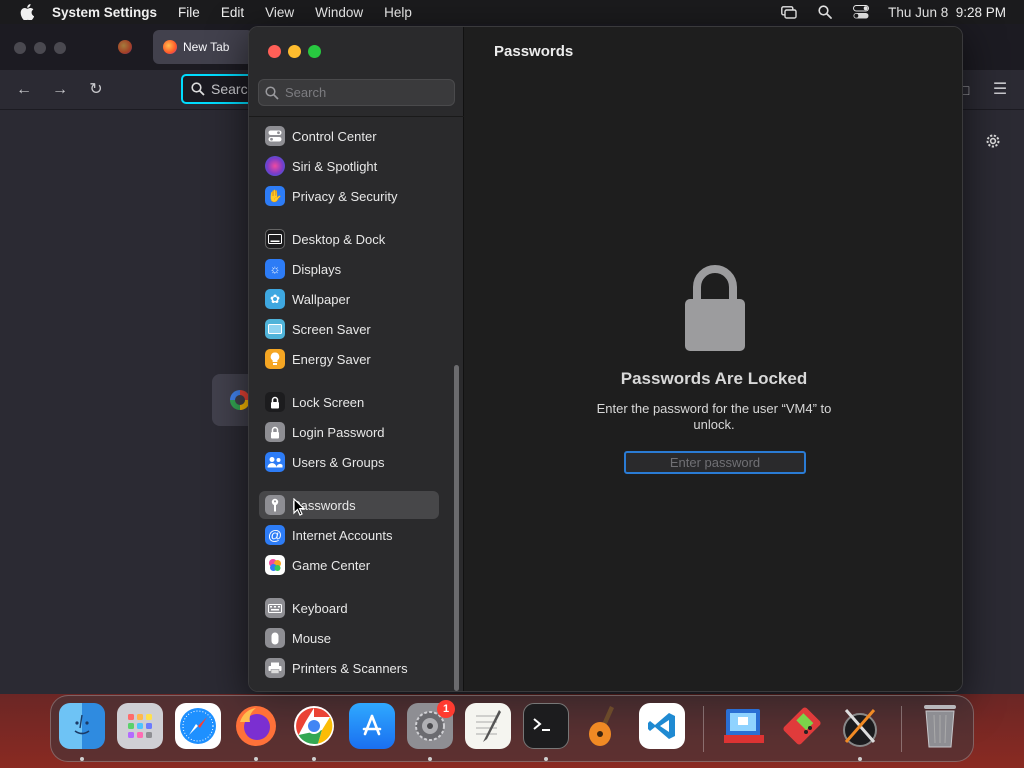 This screenshot has height=768, width=1024. Describe the element at coordinates (275, 299) in the screenshot. I see `wallpaper-icon: ✿` at that location.